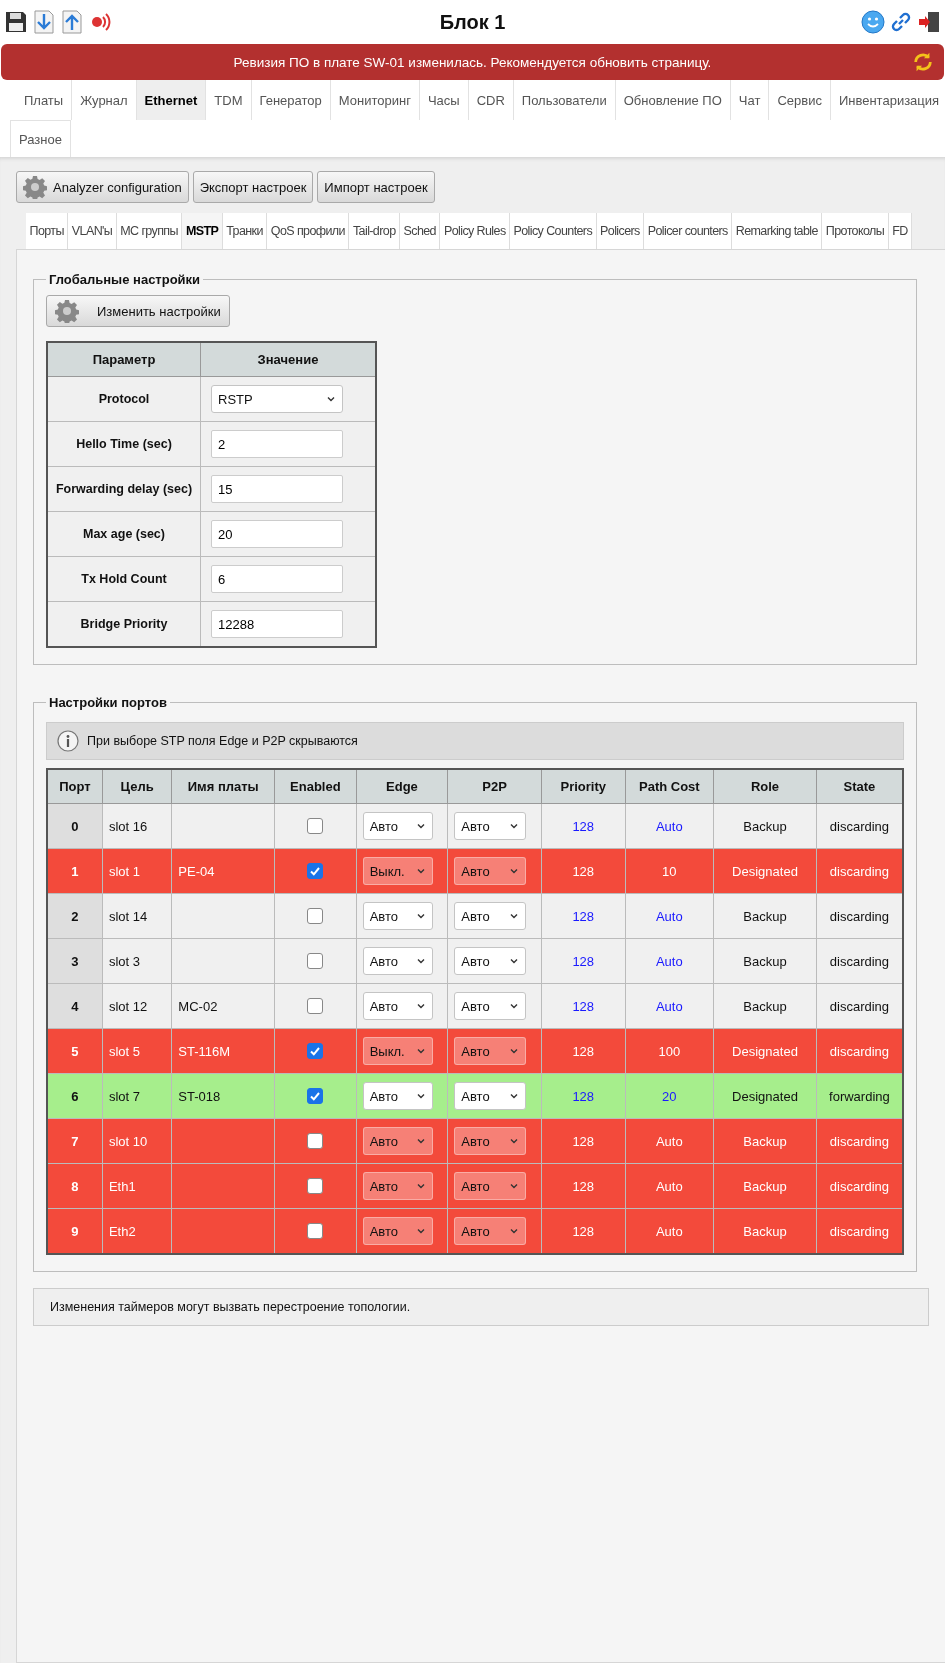 This screenshot has width=945, height=1663. I want to click on sub-tab: Порты, so click(47, 231).